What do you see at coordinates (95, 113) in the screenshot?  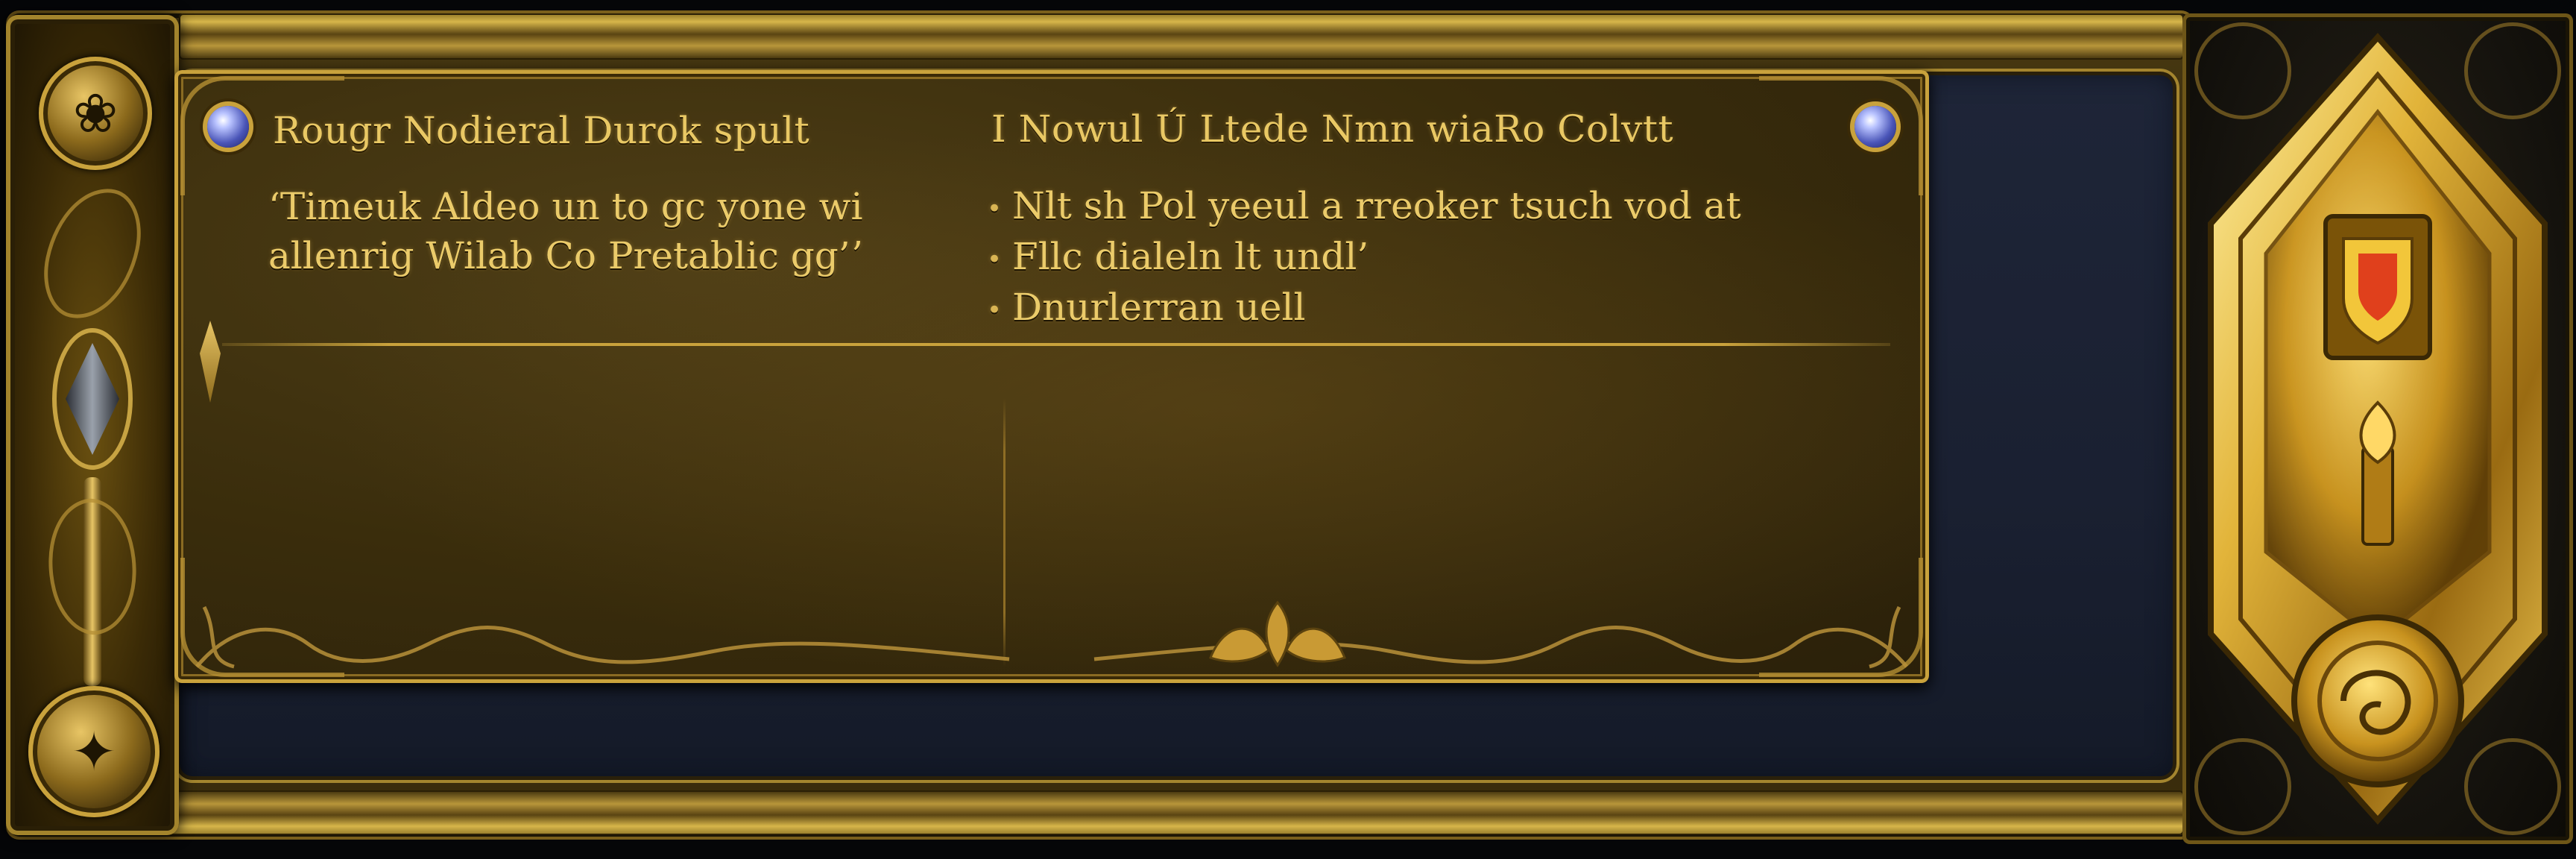 I see `dragon-head-icon: ❀` at bounding box center [95, 113].